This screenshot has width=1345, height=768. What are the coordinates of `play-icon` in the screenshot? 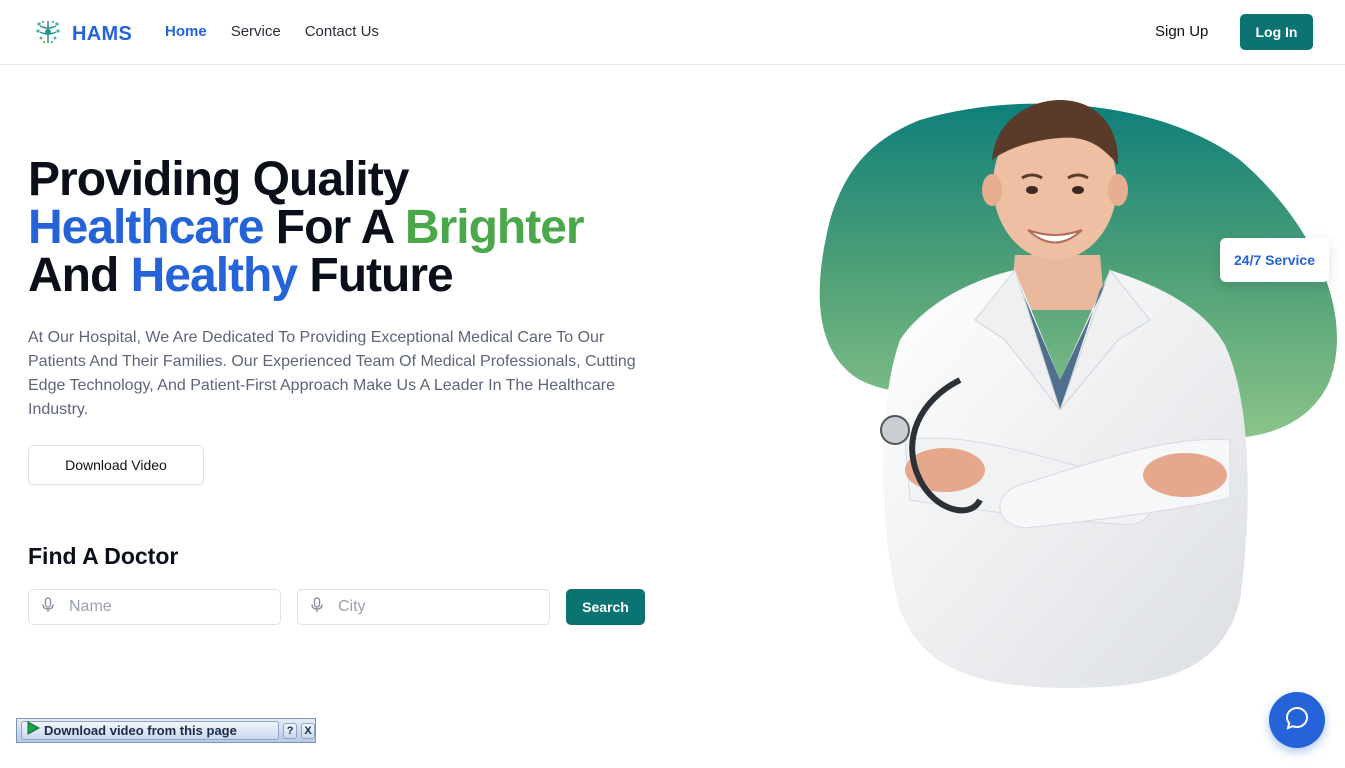 It's located at (33, 730).